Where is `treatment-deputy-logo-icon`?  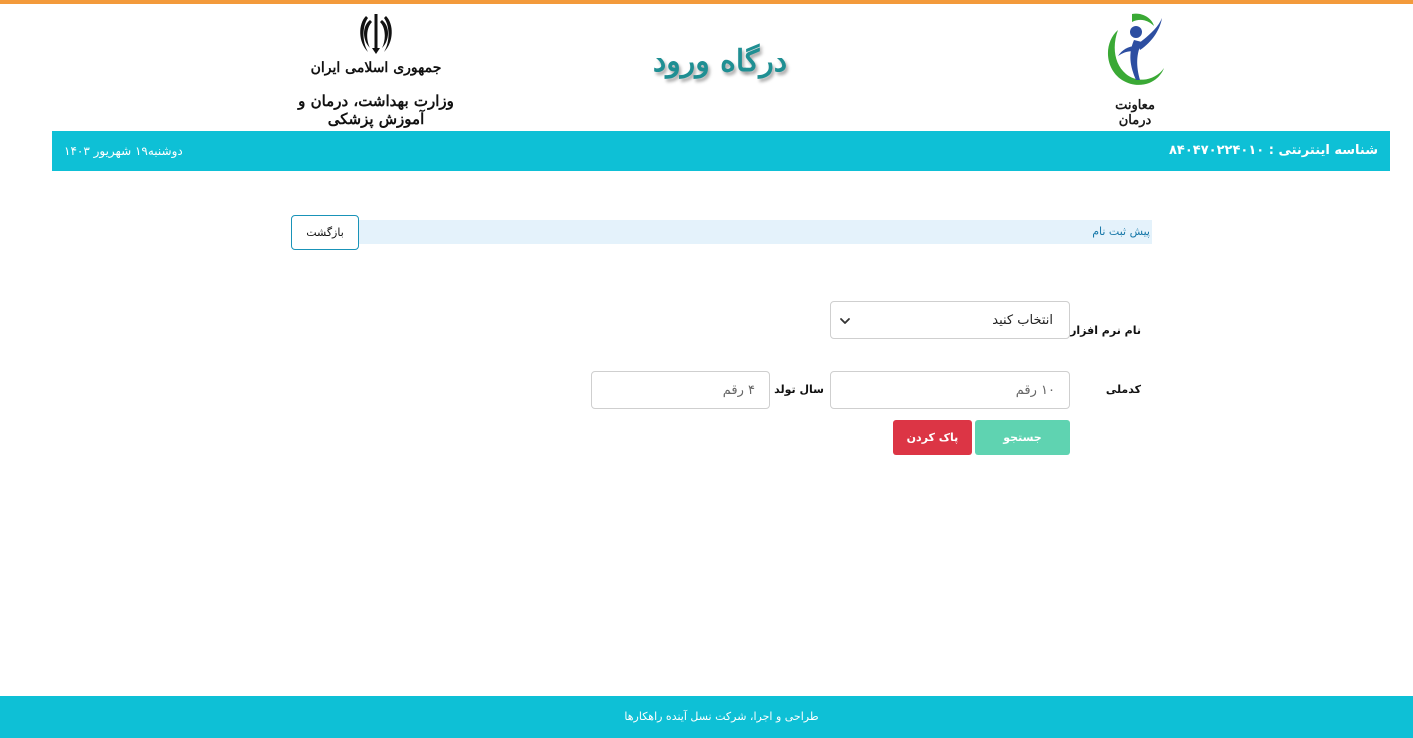
treatment-deputy-logo-icon is located at coordinates (1135, 49).